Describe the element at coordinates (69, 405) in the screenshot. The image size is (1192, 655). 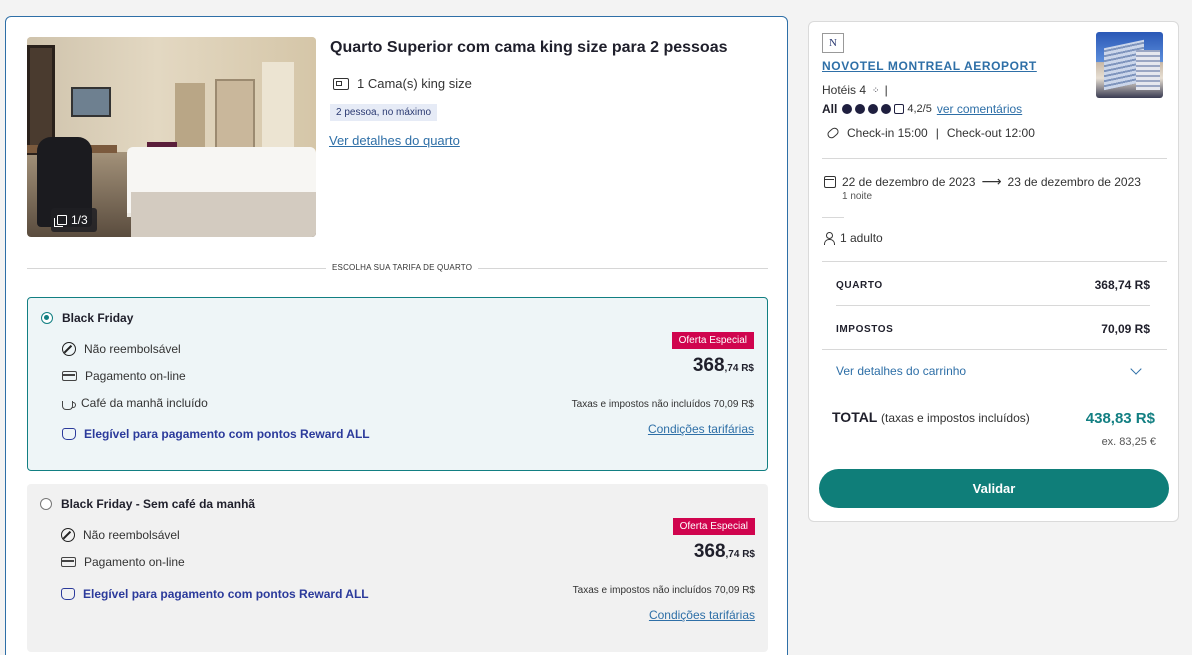
I see `coffee-cup-icon` at that location.